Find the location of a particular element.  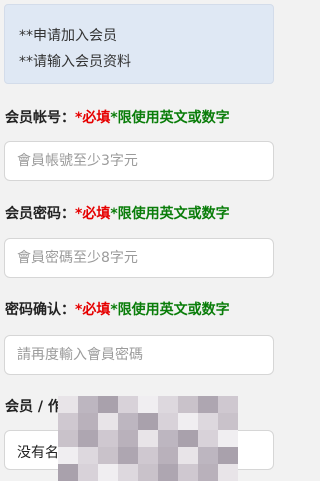

account-input is located at coordinates (139, 161).